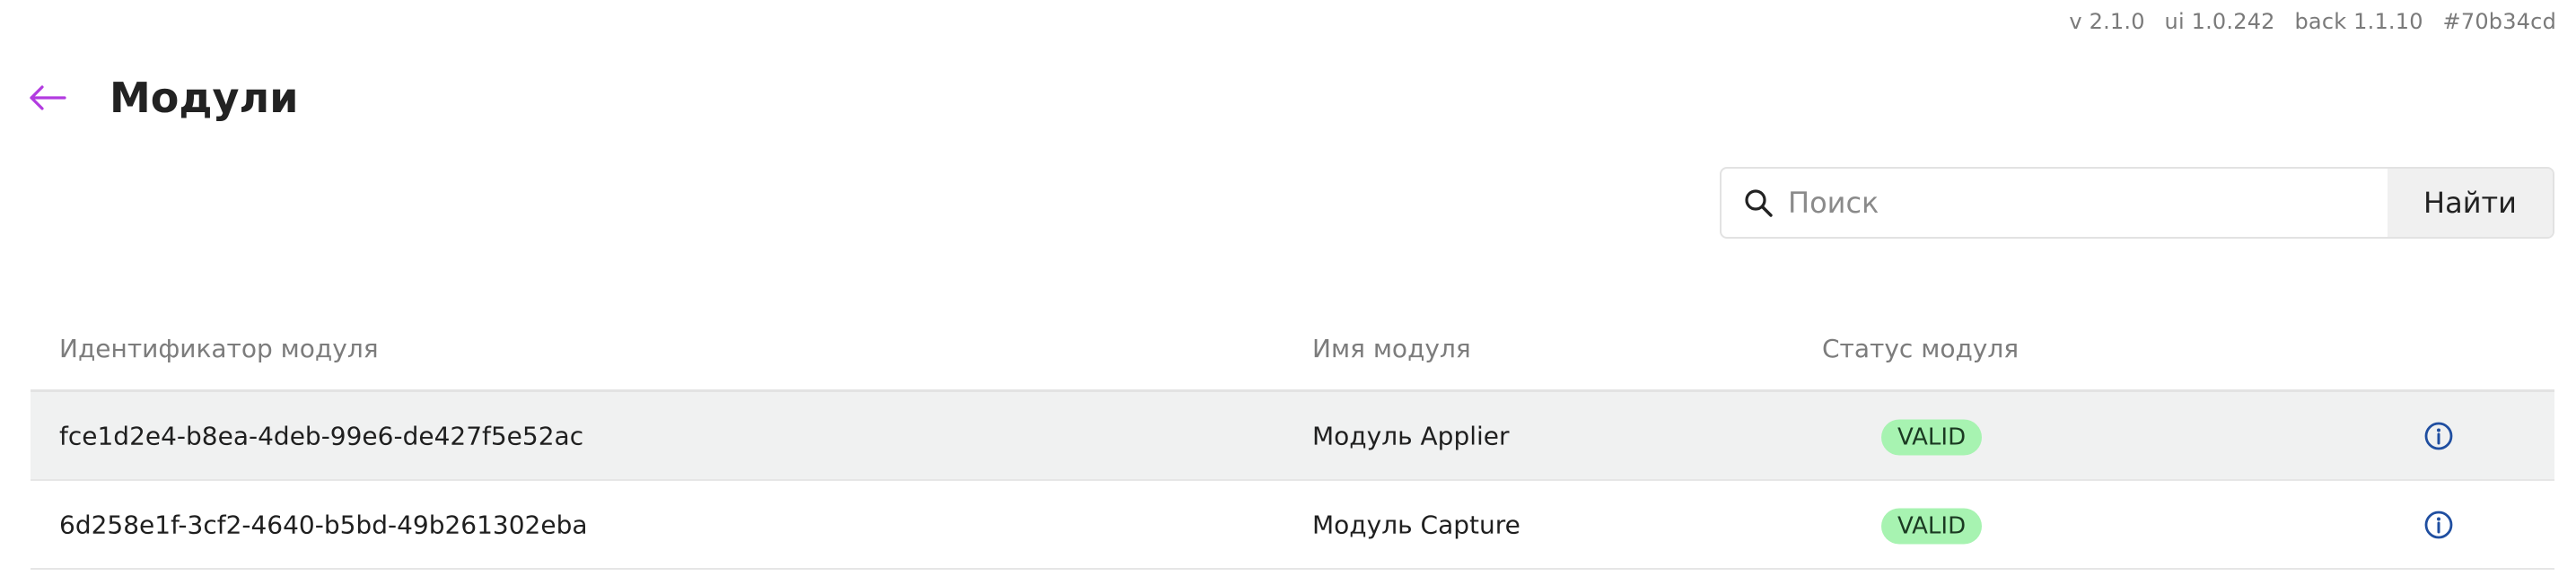 Image resolution: width=2576 pixels, height=576 pixels. I want to click on module-name: Модуль Applier, so click(1411, 435).